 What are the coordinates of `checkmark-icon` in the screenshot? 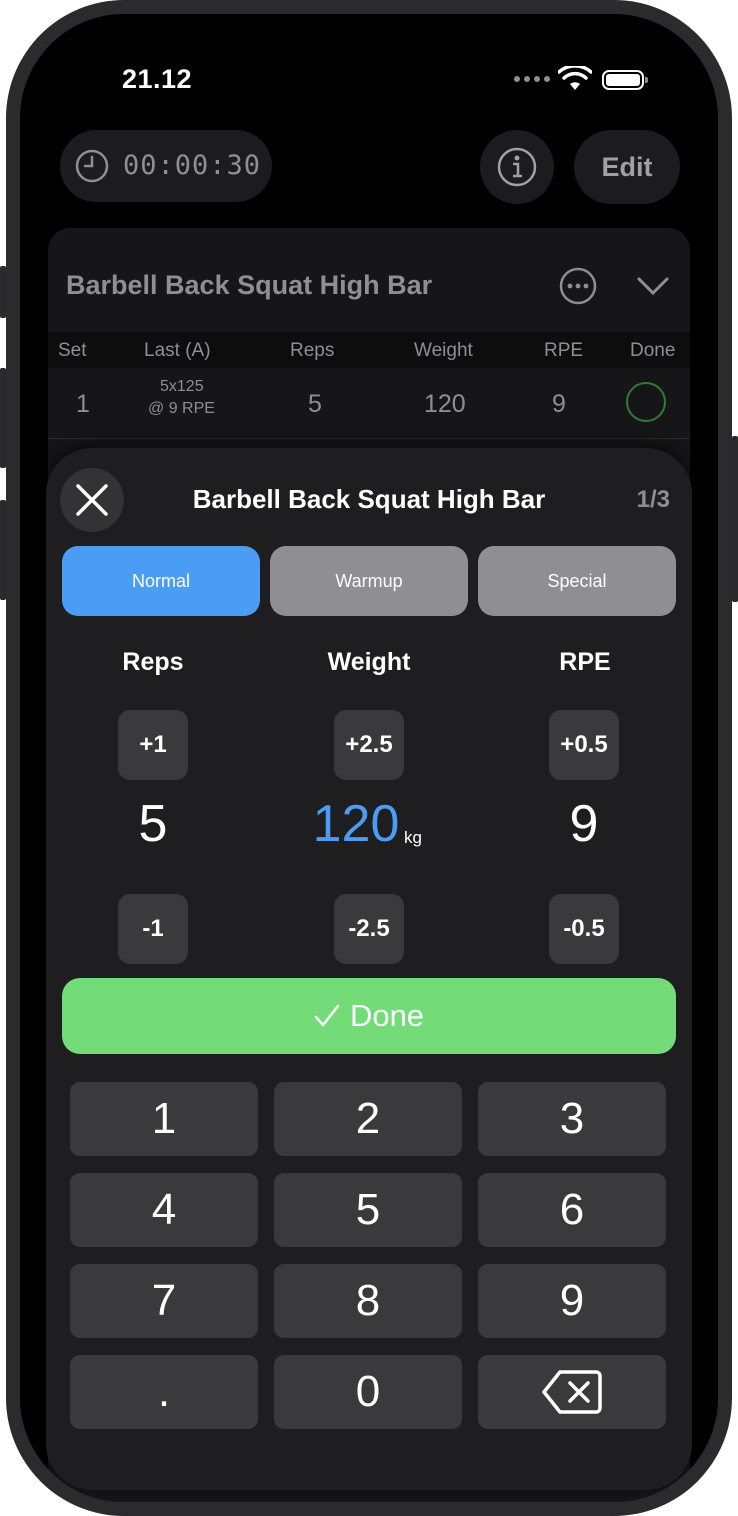 It's located at (327, 1015).